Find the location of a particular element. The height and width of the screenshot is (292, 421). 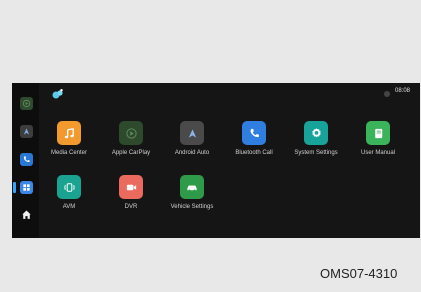

app-media-center: Media Center is located at coordinates (69, 138).